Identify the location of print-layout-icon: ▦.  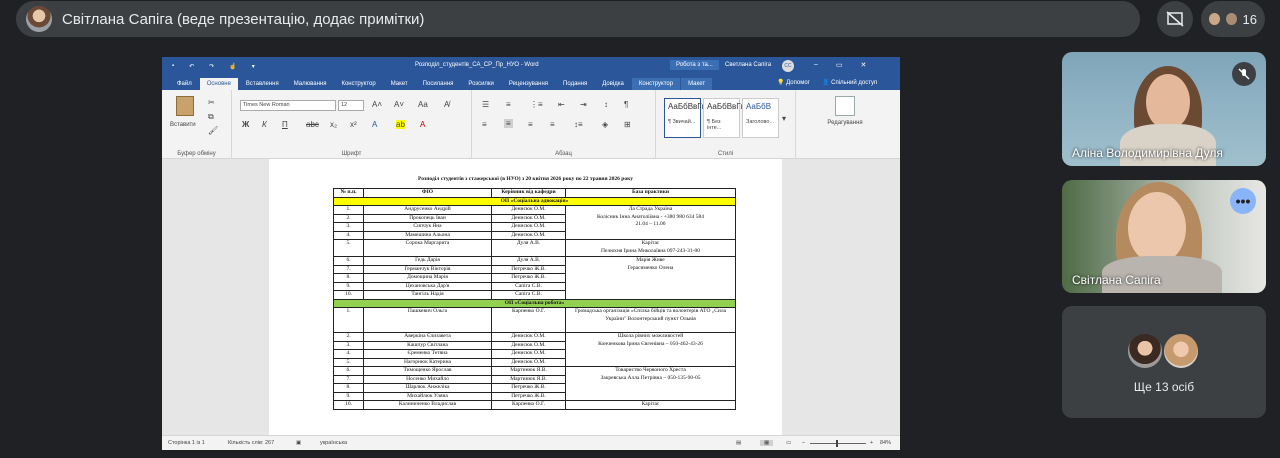
(767, 443).